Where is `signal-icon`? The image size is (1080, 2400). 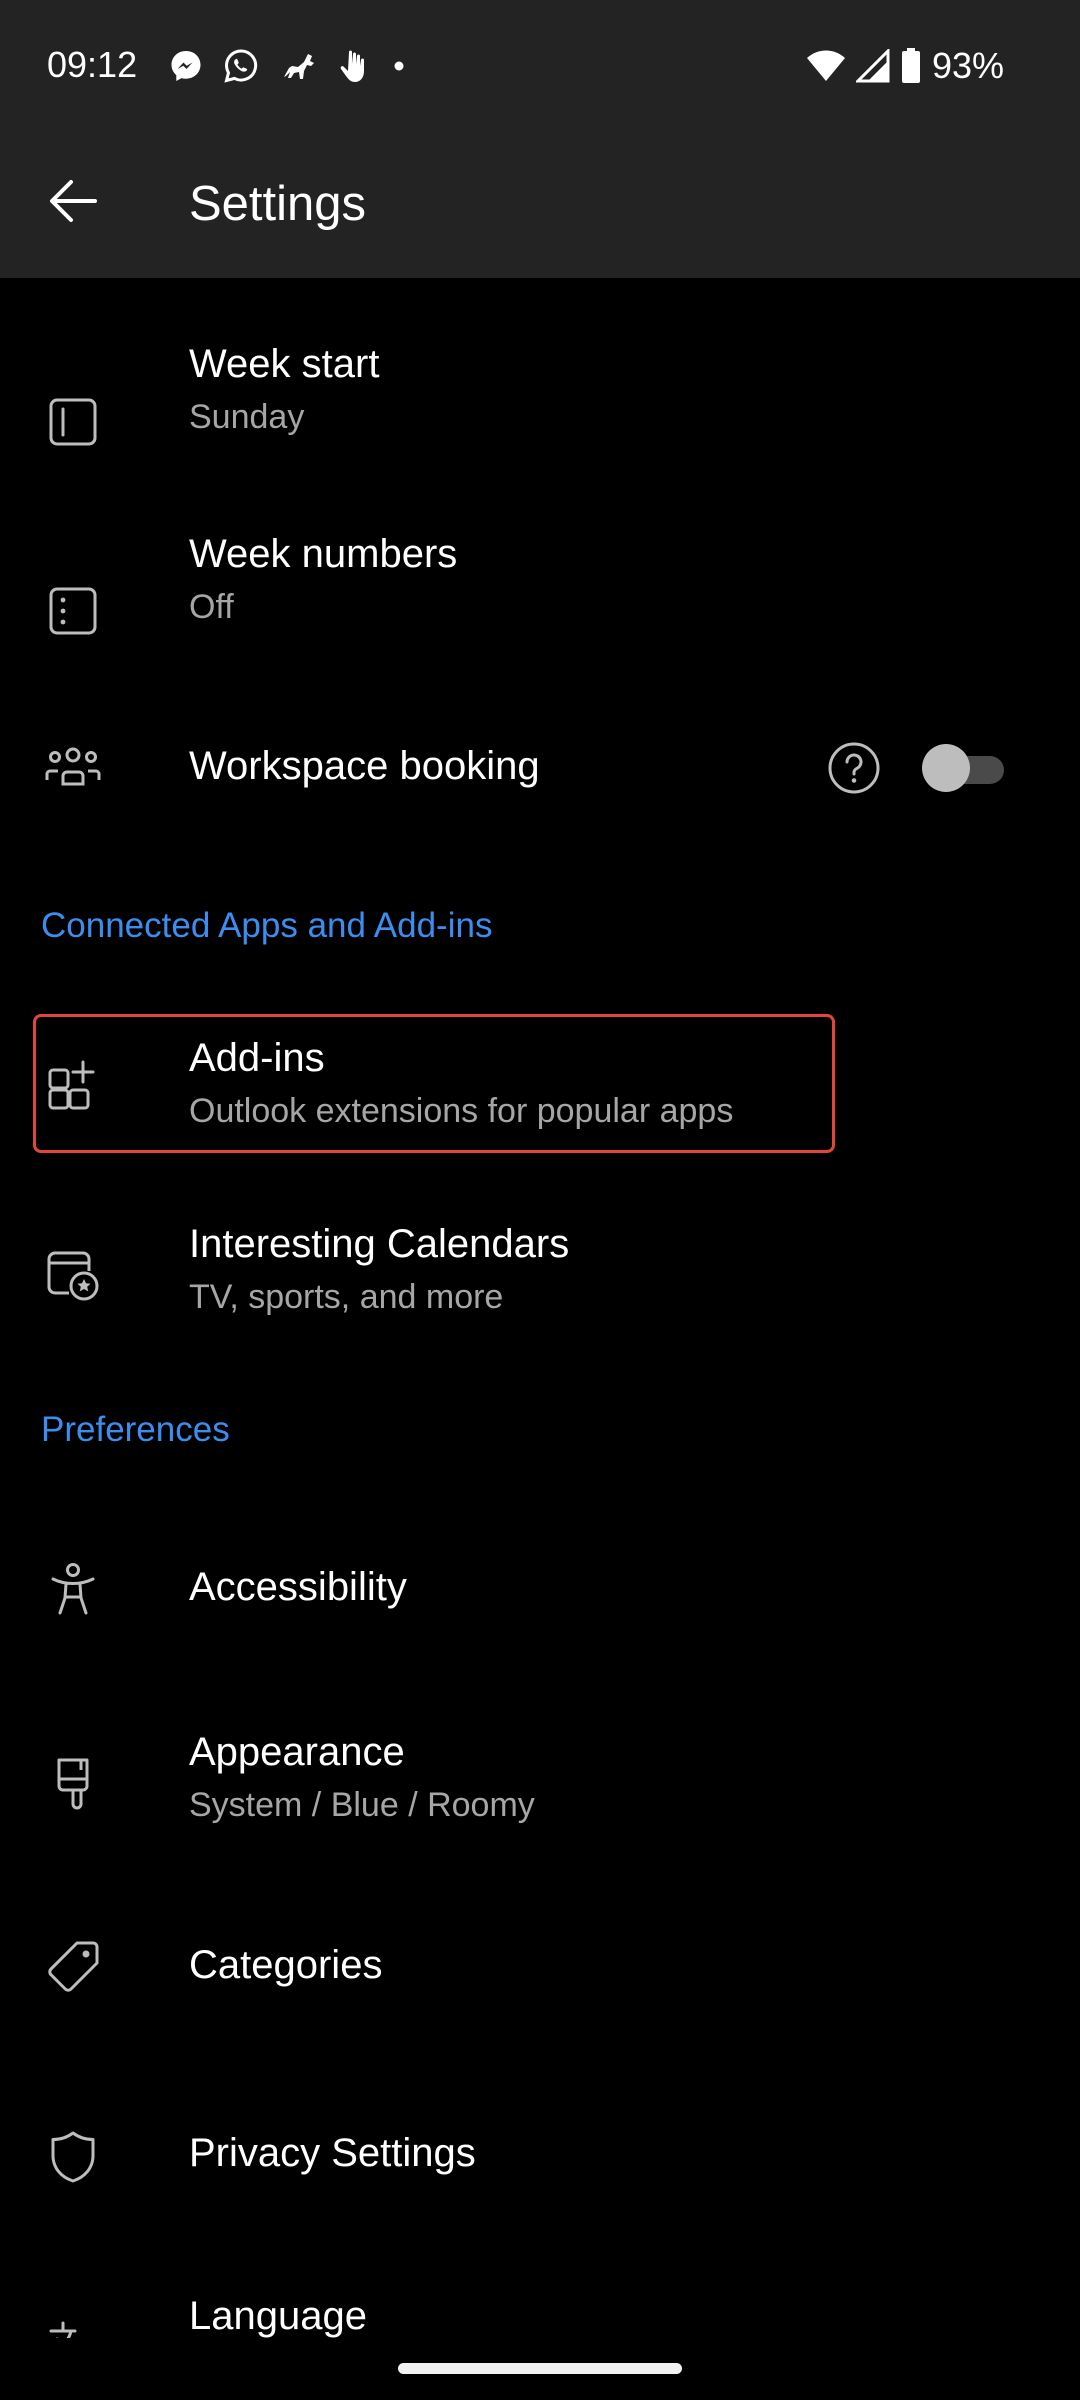 signal-icon is located at coordinates (872, 66).